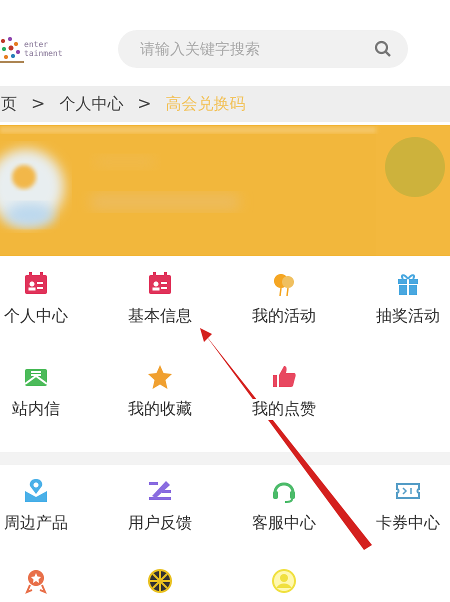 The image size is (450, 602). Describe the element at coordinates (12, 49) in the screenshot. I see `logo-icon` at that location.